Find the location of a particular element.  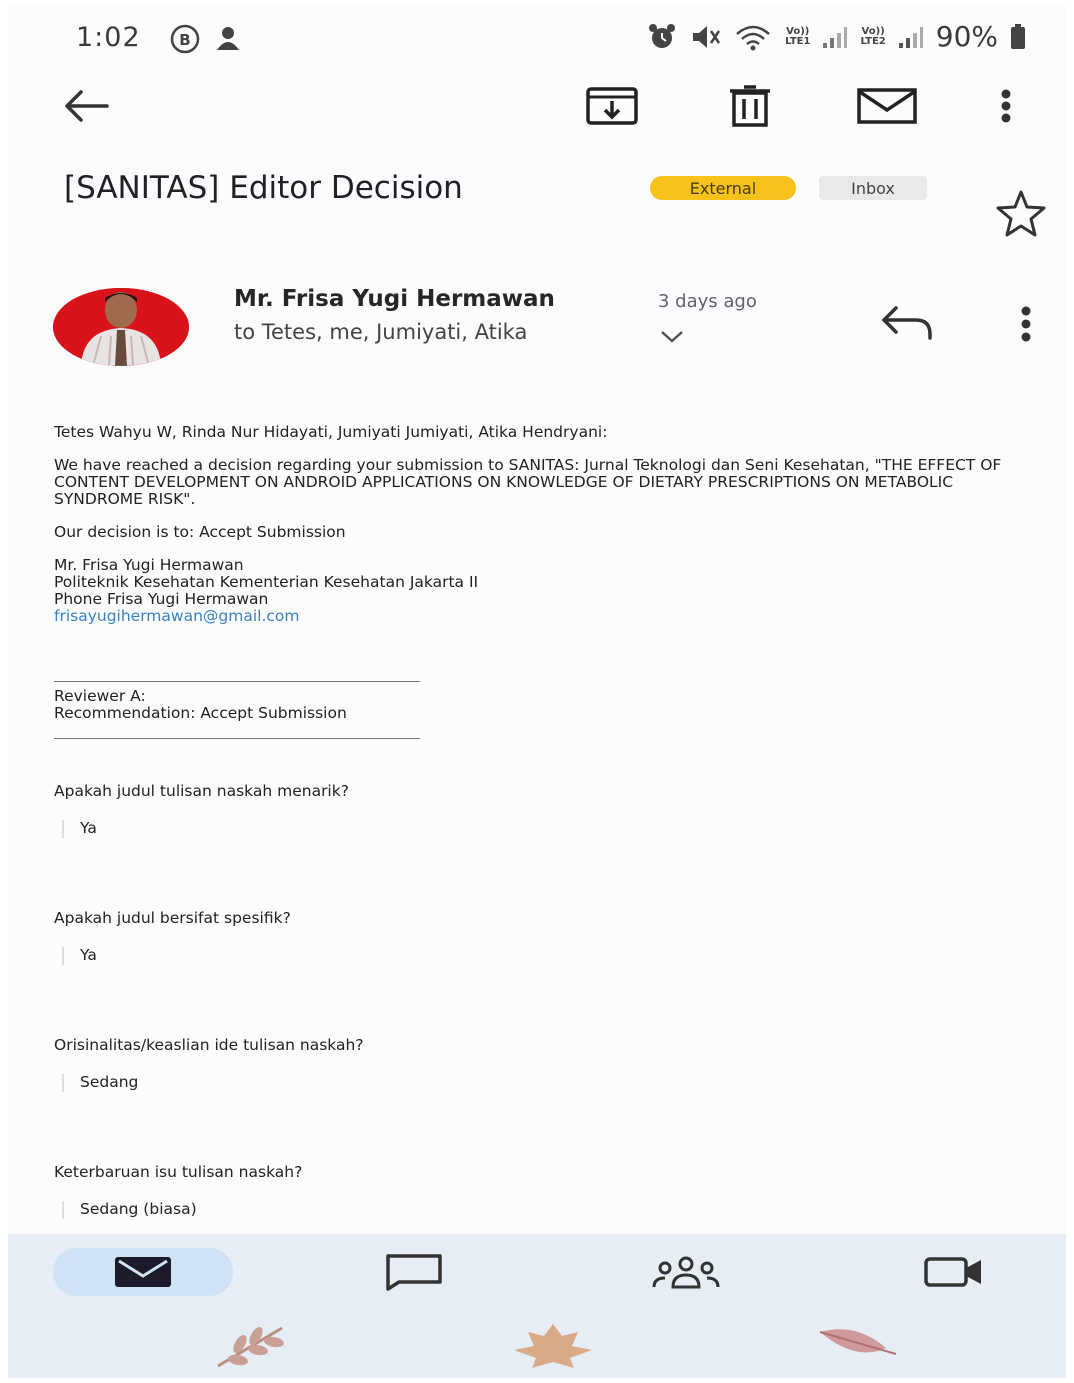

sender-photo is located at coordinates (121, 327).